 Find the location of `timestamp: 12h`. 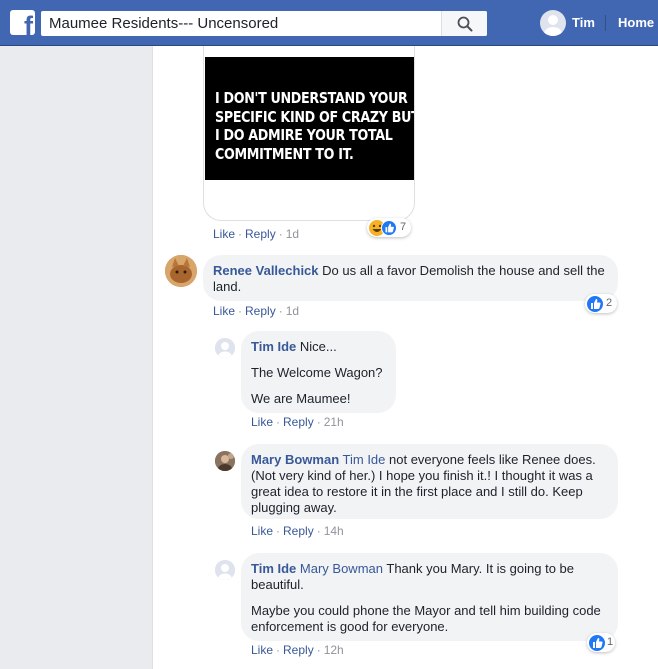

timestamp: 12h is located at coordinates (334, 650).